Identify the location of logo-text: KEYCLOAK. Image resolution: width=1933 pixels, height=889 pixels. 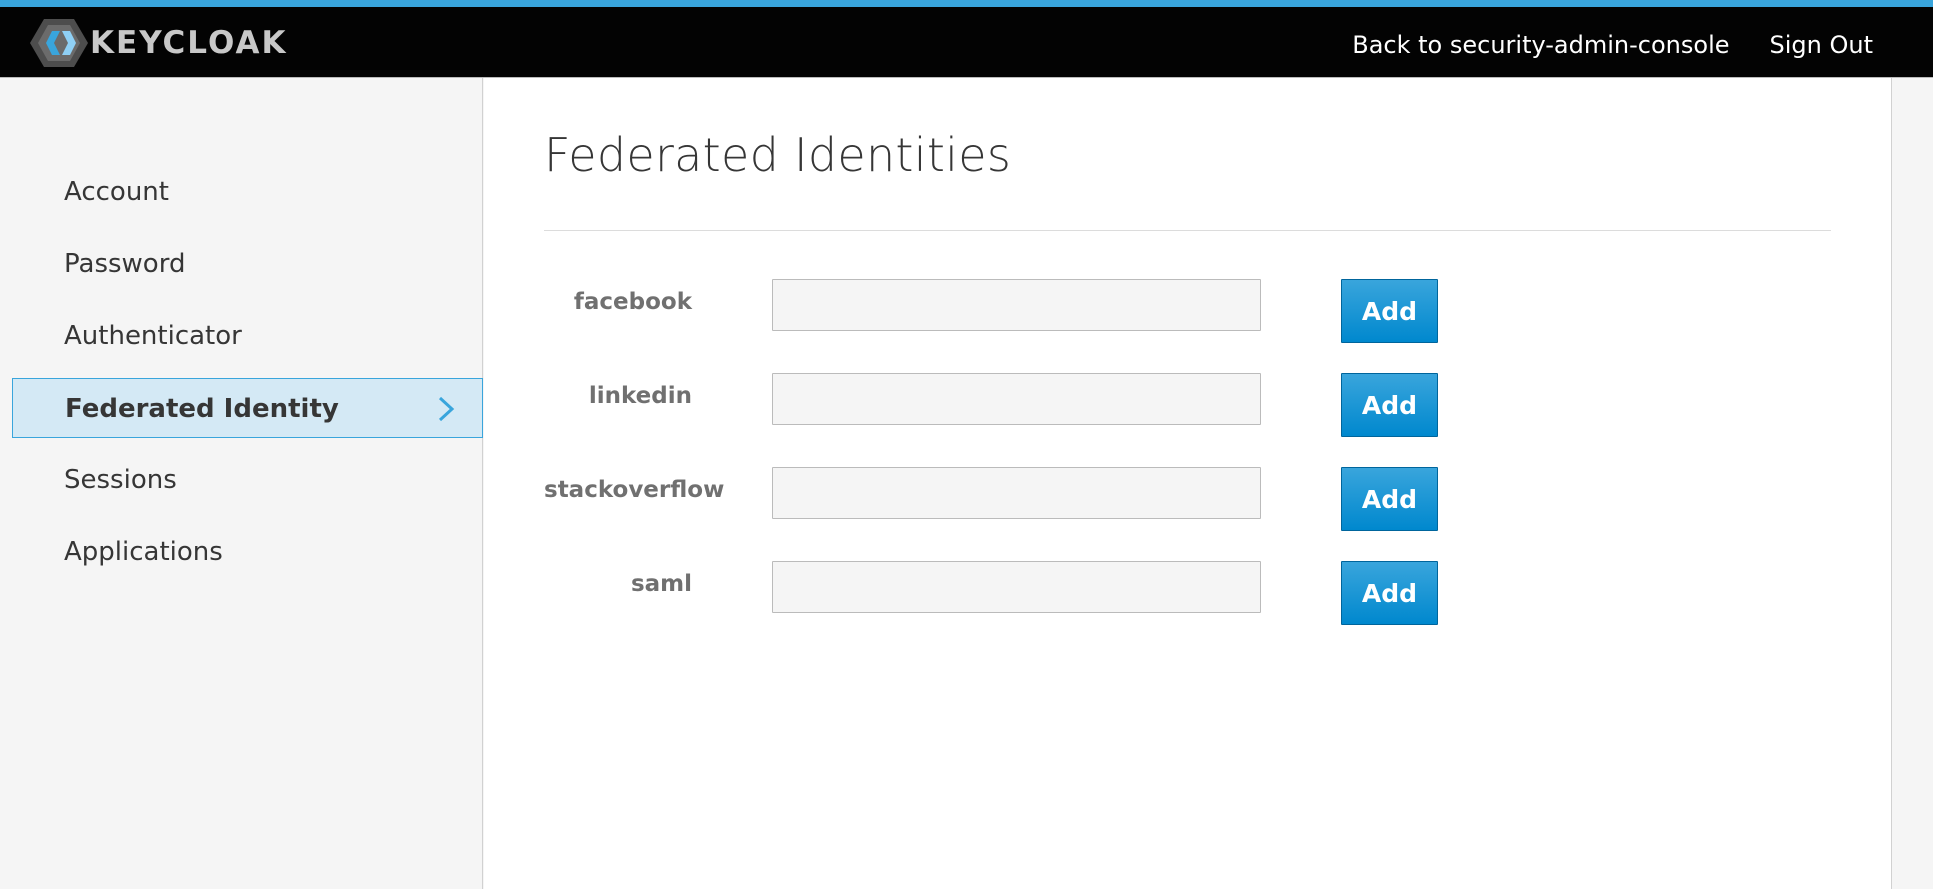
(189, 43).